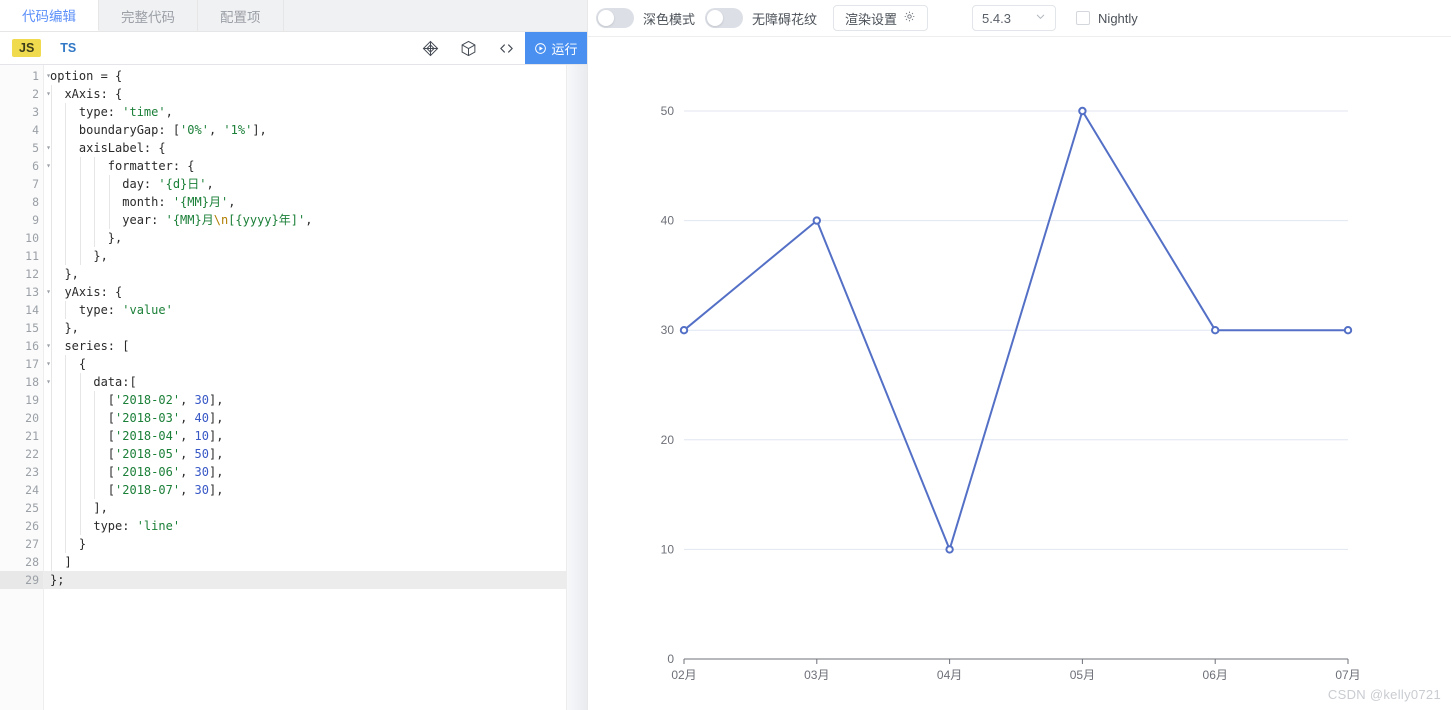 This screenshot has width=1451, height=710. Describe the element at coordinates (1215, 675) in the screenshot. I see `x-axis-tick-label: 06月` at that location.